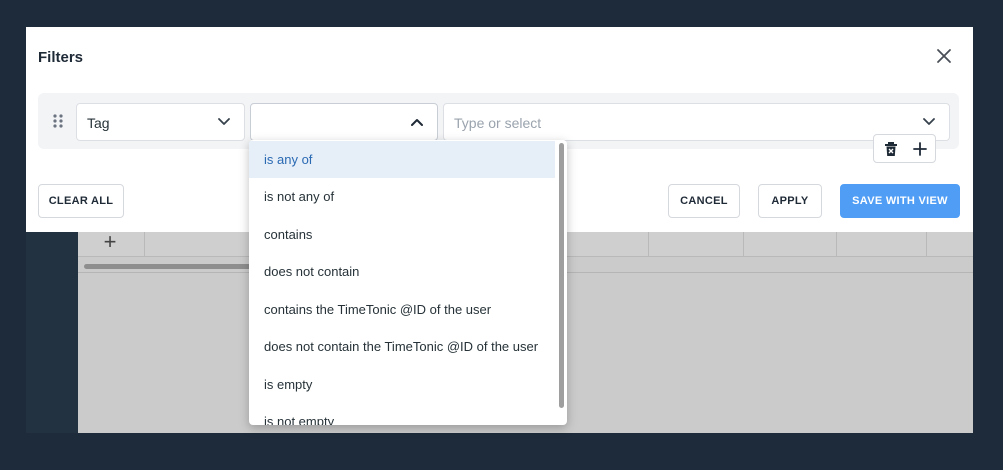 This screenshot has height=470, width=1003. Describe the element at coordinates (402, 234) in the screenshot. I see `operator-option: contains` at that location.